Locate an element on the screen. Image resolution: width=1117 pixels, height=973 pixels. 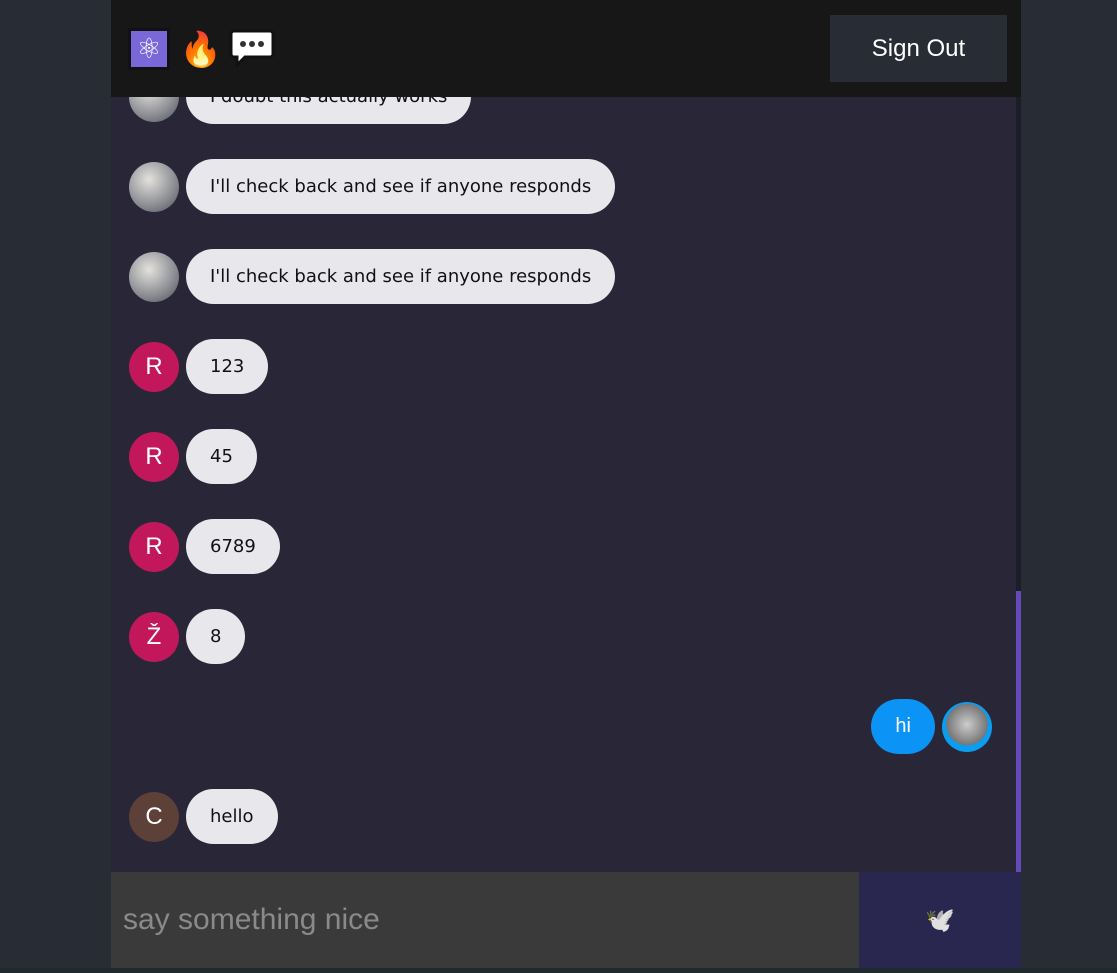
message-text: 123 is located at coordinates (227, 366).